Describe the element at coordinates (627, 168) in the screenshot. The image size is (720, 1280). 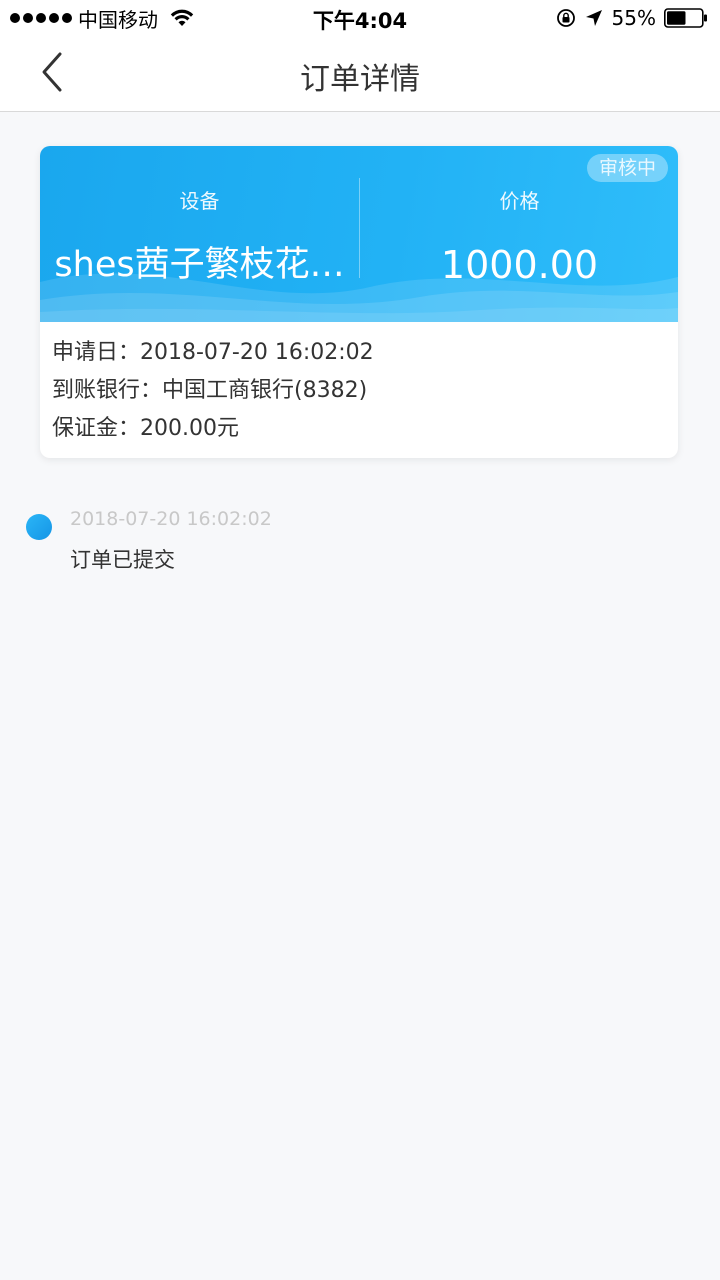
I see `status-badge: 审核中` at that location.